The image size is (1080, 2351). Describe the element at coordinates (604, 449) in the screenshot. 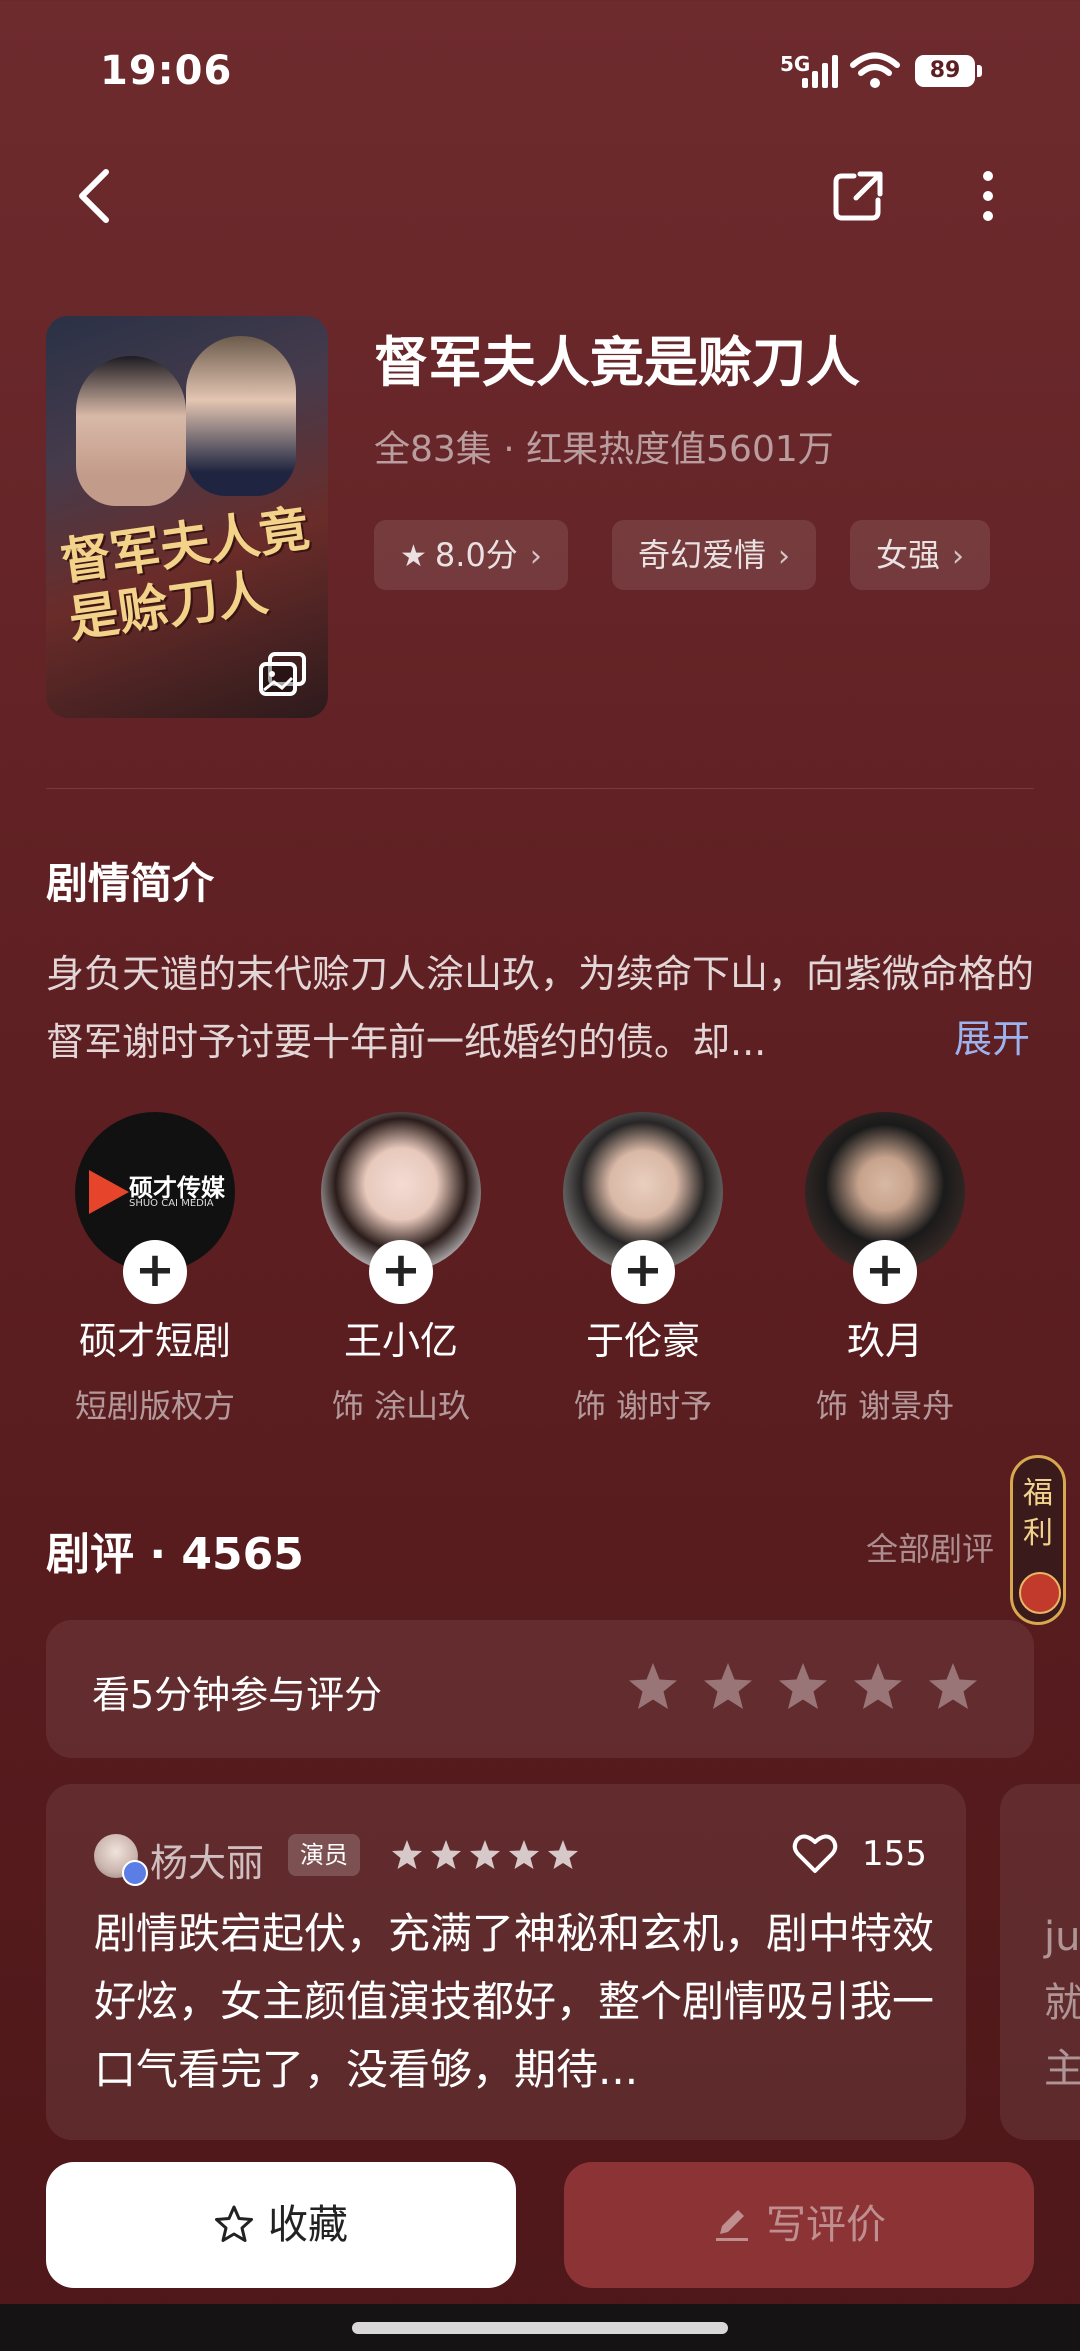

I see `drama-subtitle: 全83集 · 红果热度值5601万` at that location.